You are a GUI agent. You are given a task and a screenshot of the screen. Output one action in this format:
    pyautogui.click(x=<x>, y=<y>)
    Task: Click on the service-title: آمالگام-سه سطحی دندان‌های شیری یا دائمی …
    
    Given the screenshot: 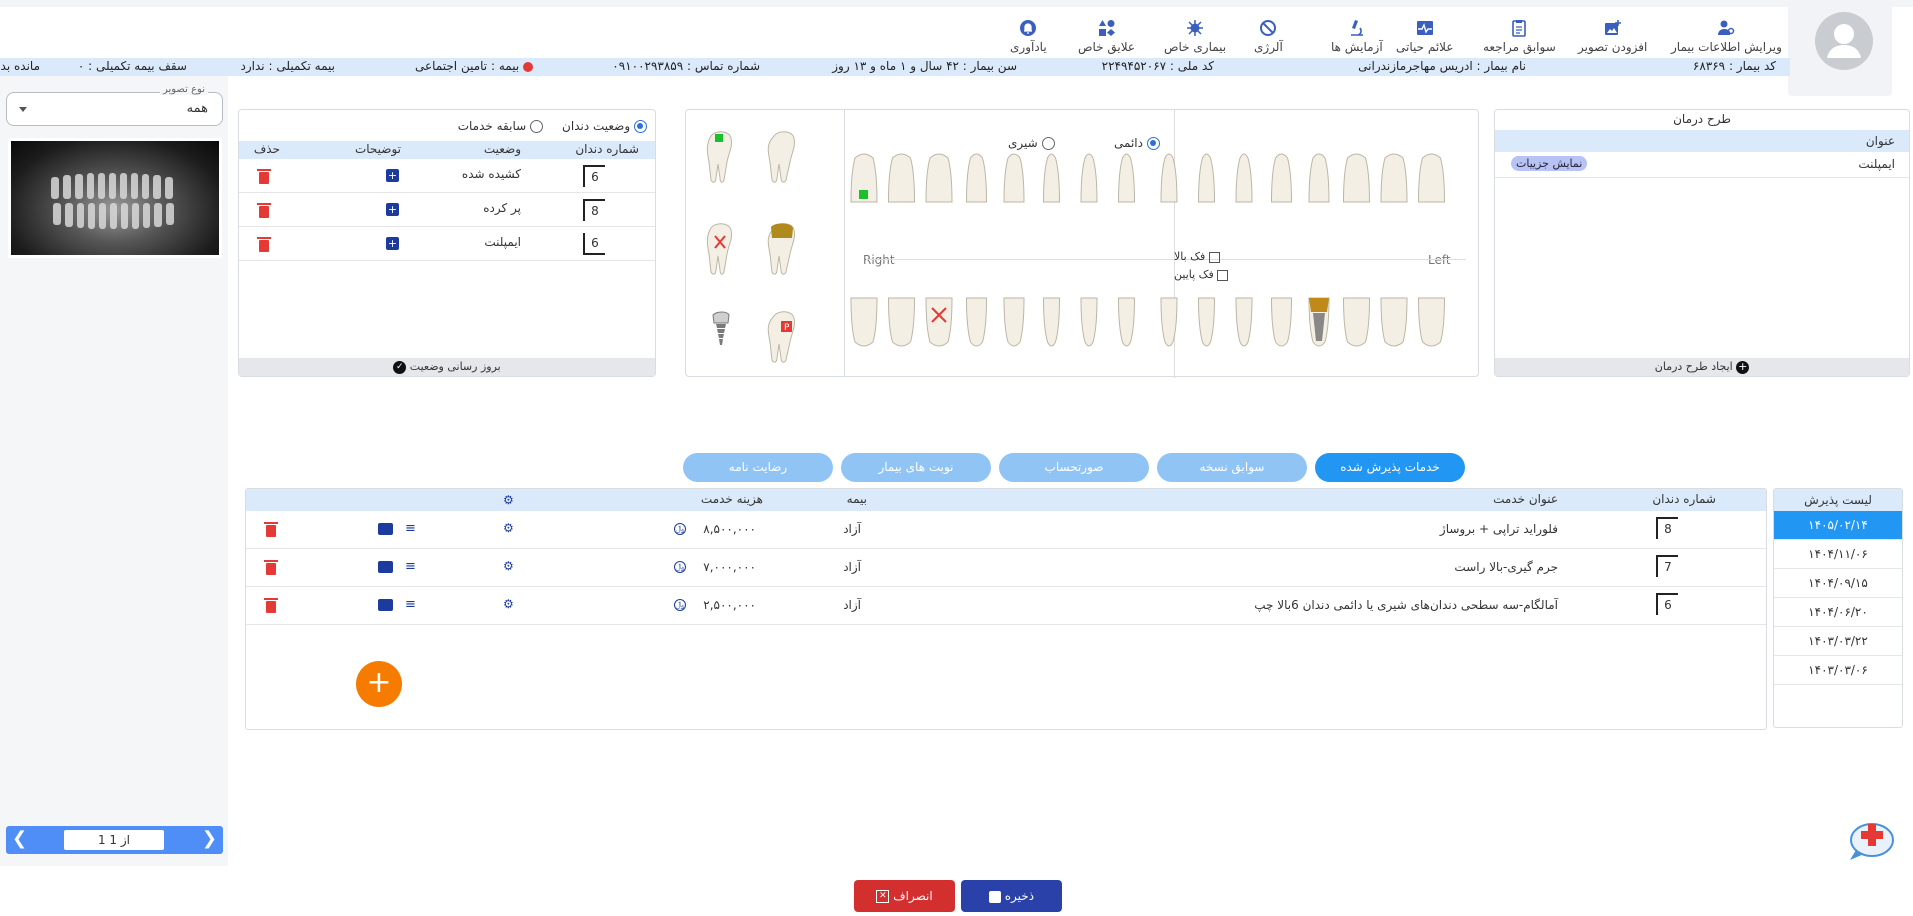 What is the action you would take?
    pyautogui.click(x=1406, y=605)
    